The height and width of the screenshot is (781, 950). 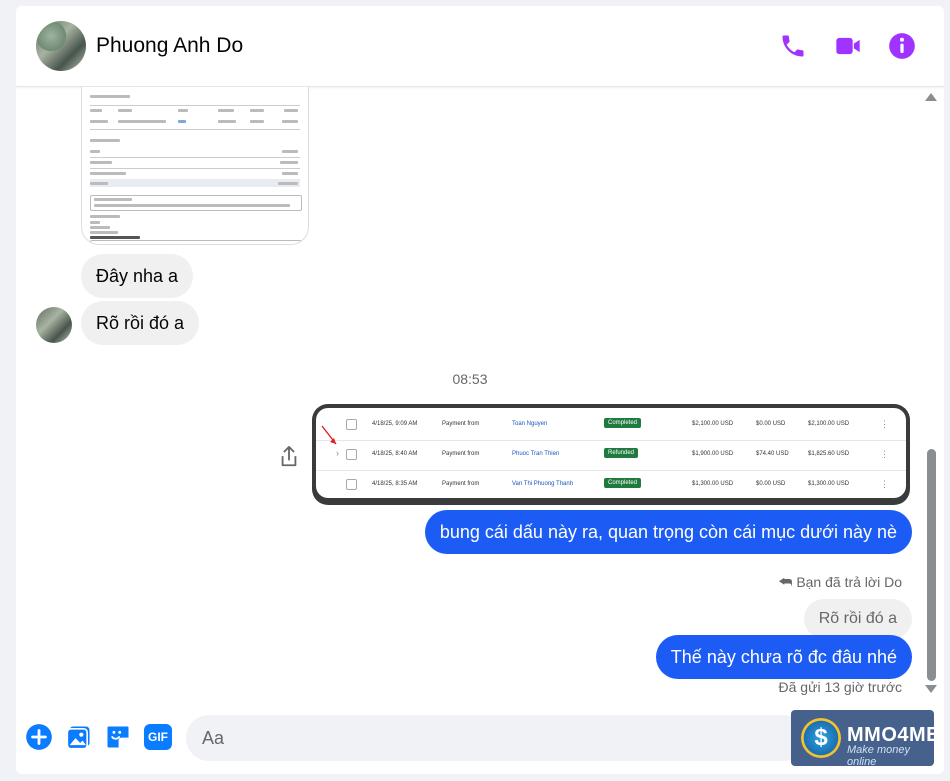 What do you see at coordinates (61, 46) in the screenshot?
I see `contact-avatar` at bounding box center [61, 46].